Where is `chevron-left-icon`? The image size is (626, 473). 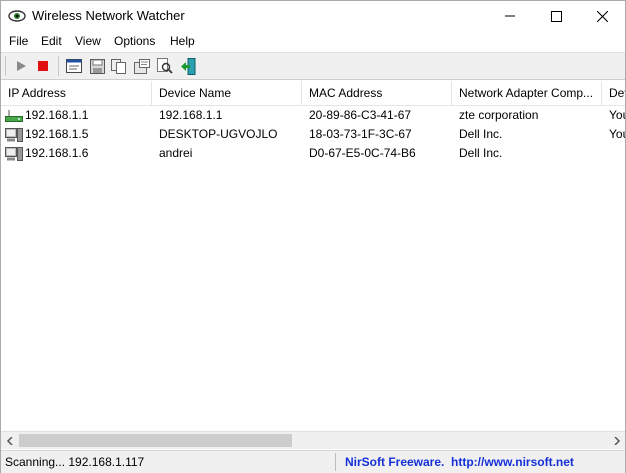
chevron-left-icon is located at coordinates (9, 440).